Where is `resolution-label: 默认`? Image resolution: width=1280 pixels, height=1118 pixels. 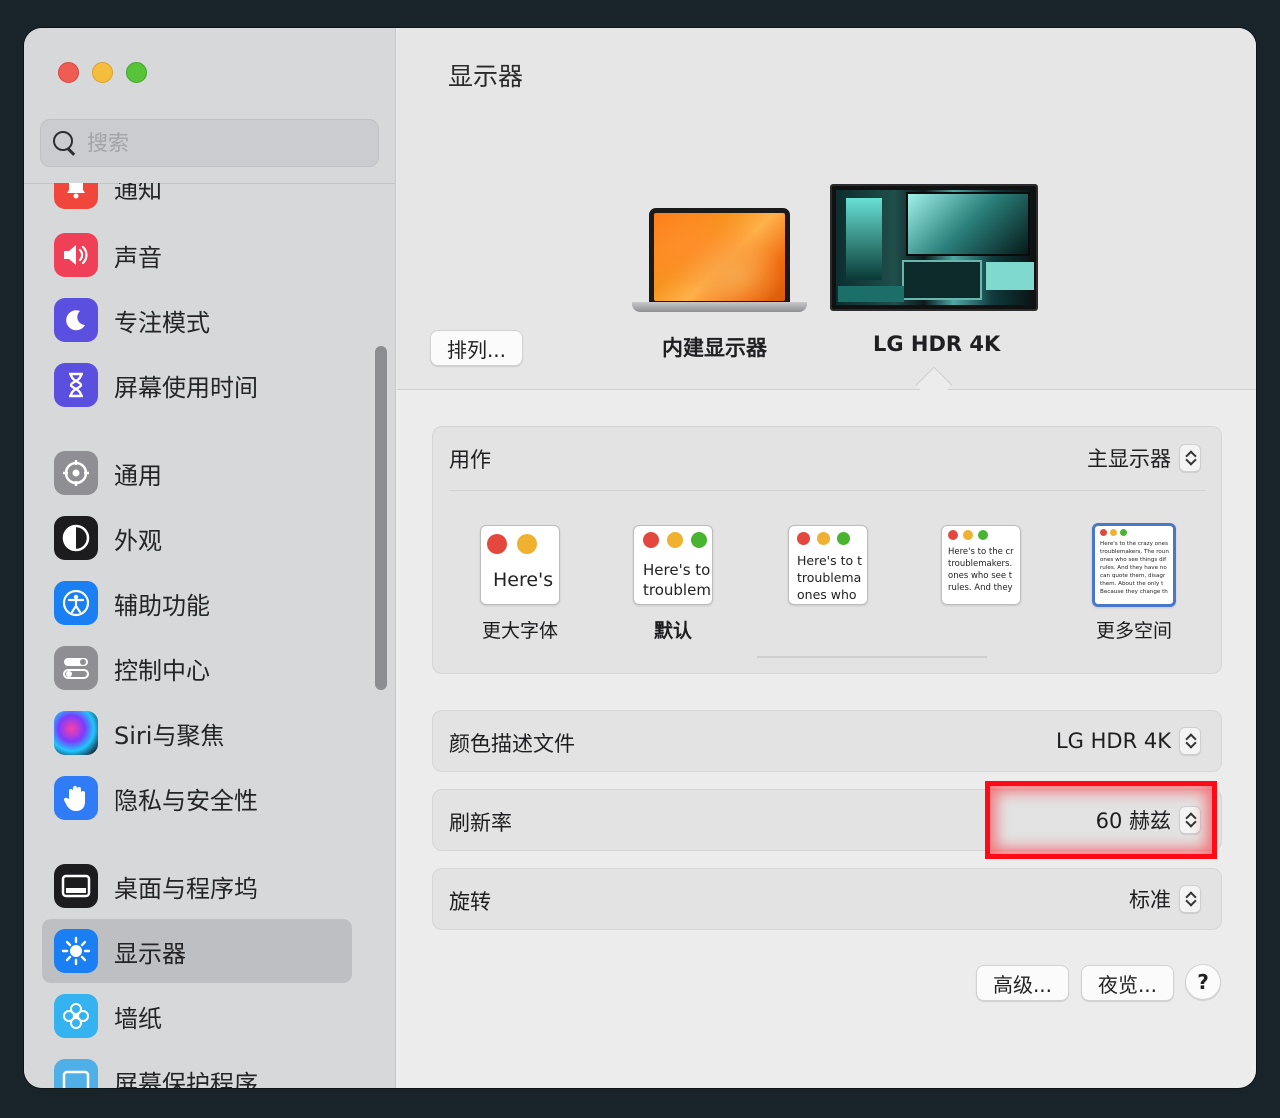
resolution-label: 默认 is located at coordinates (672, 631).